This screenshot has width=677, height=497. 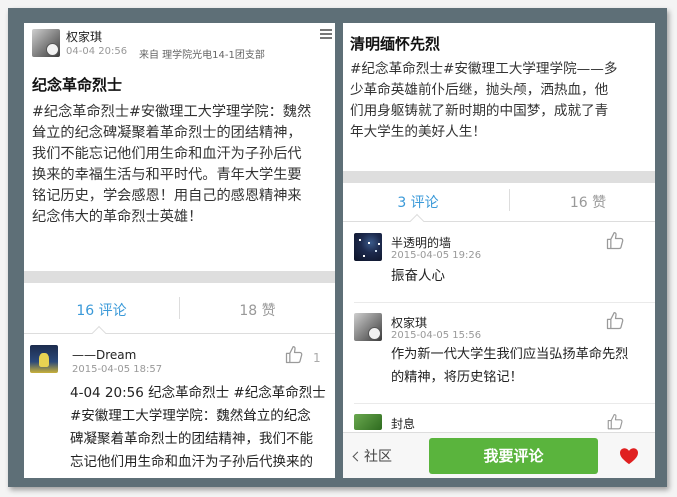 I want to click on back-label: 社区, so click(x=378, y=457).